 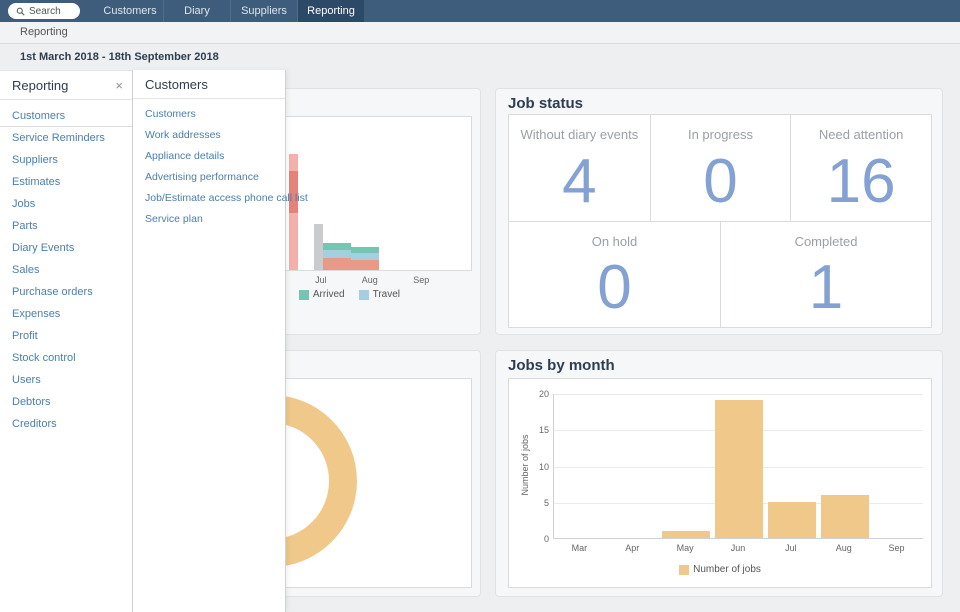 What do you see at coordinates (66, 358) in the screenshot?
I see `sidebar-item-stock-control: Stock control` at bounding box center [66, 358].